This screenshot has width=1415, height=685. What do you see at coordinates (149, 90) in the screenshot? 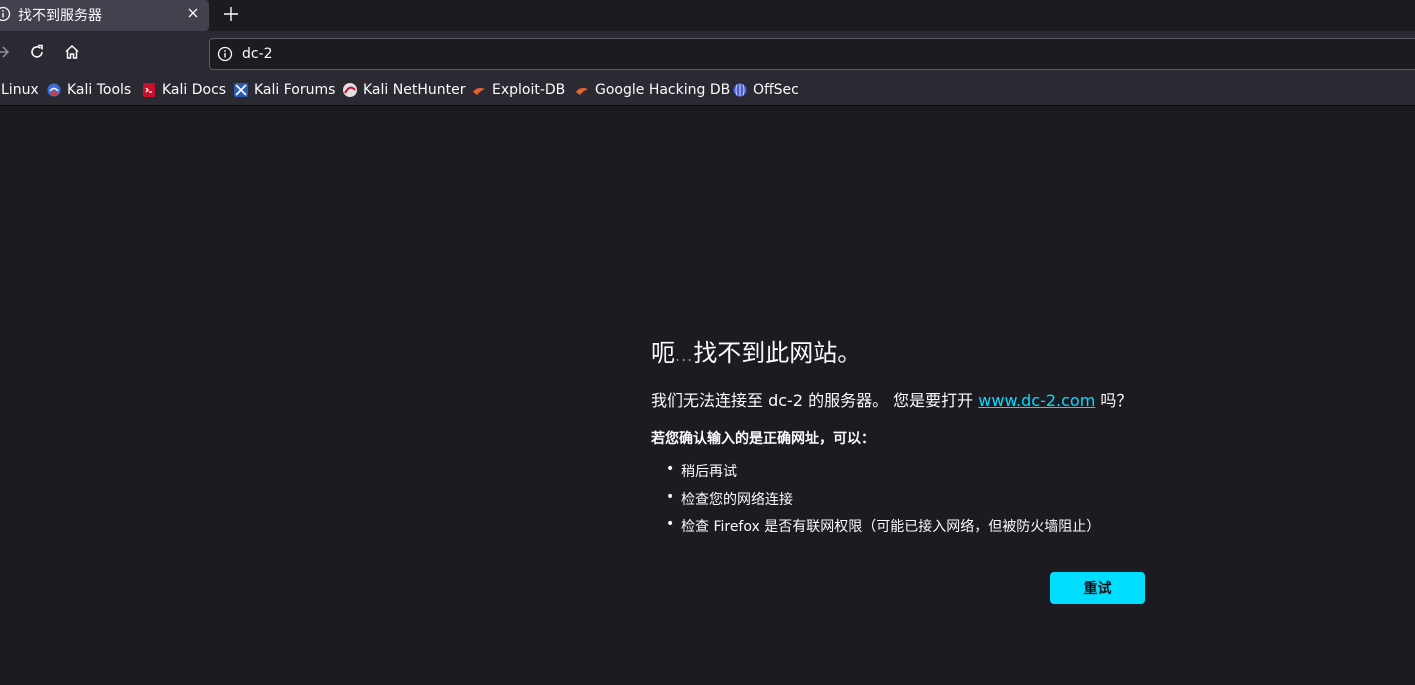
I see `kali-docs-icon` at bounding box center [149, 90].